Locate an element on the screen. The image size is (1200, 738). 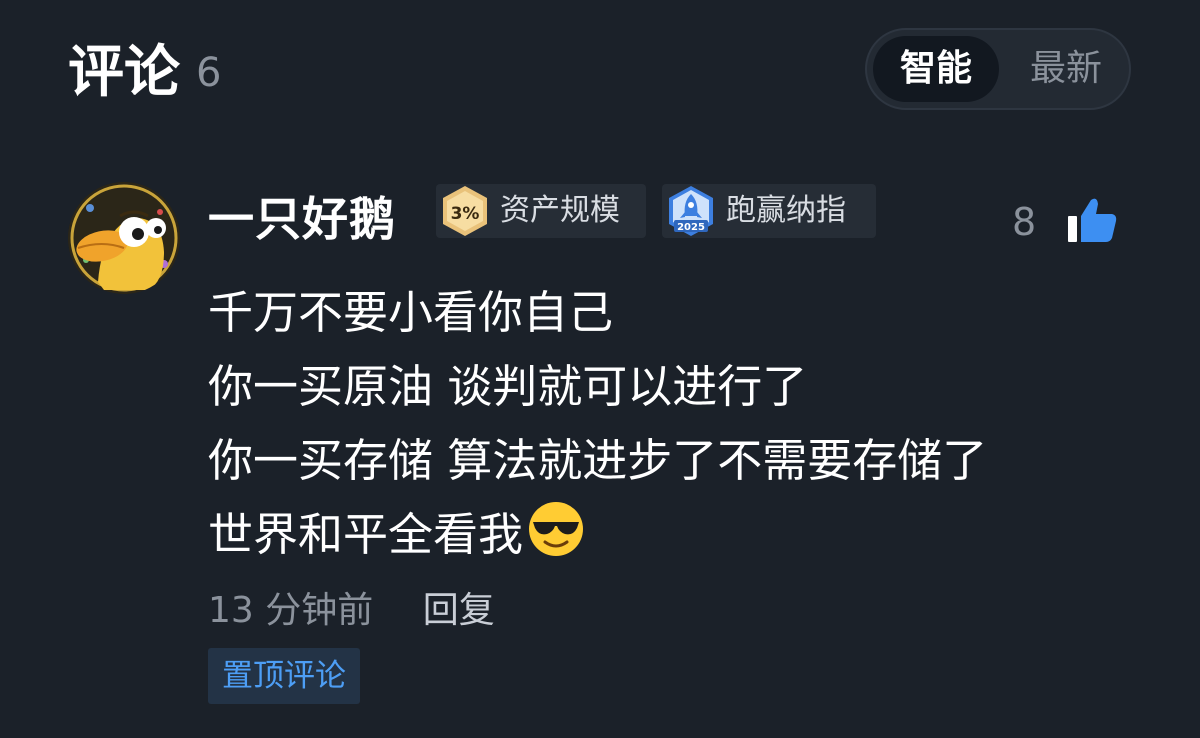
sort-toggle: 智能 最新 is located at coordinates (998, 69).